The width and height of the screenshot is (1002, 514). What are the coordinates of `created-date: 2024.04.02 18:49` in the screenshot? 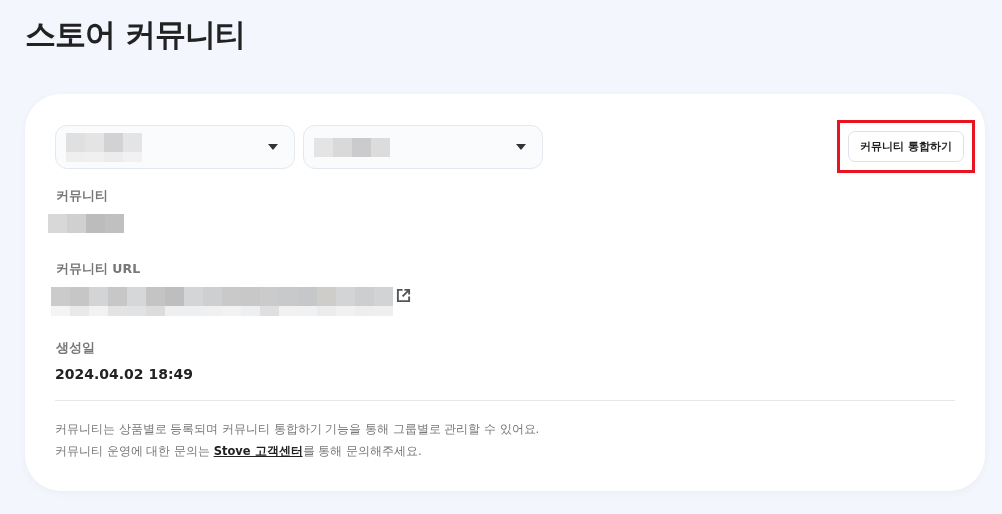 It's located at (124, 374).